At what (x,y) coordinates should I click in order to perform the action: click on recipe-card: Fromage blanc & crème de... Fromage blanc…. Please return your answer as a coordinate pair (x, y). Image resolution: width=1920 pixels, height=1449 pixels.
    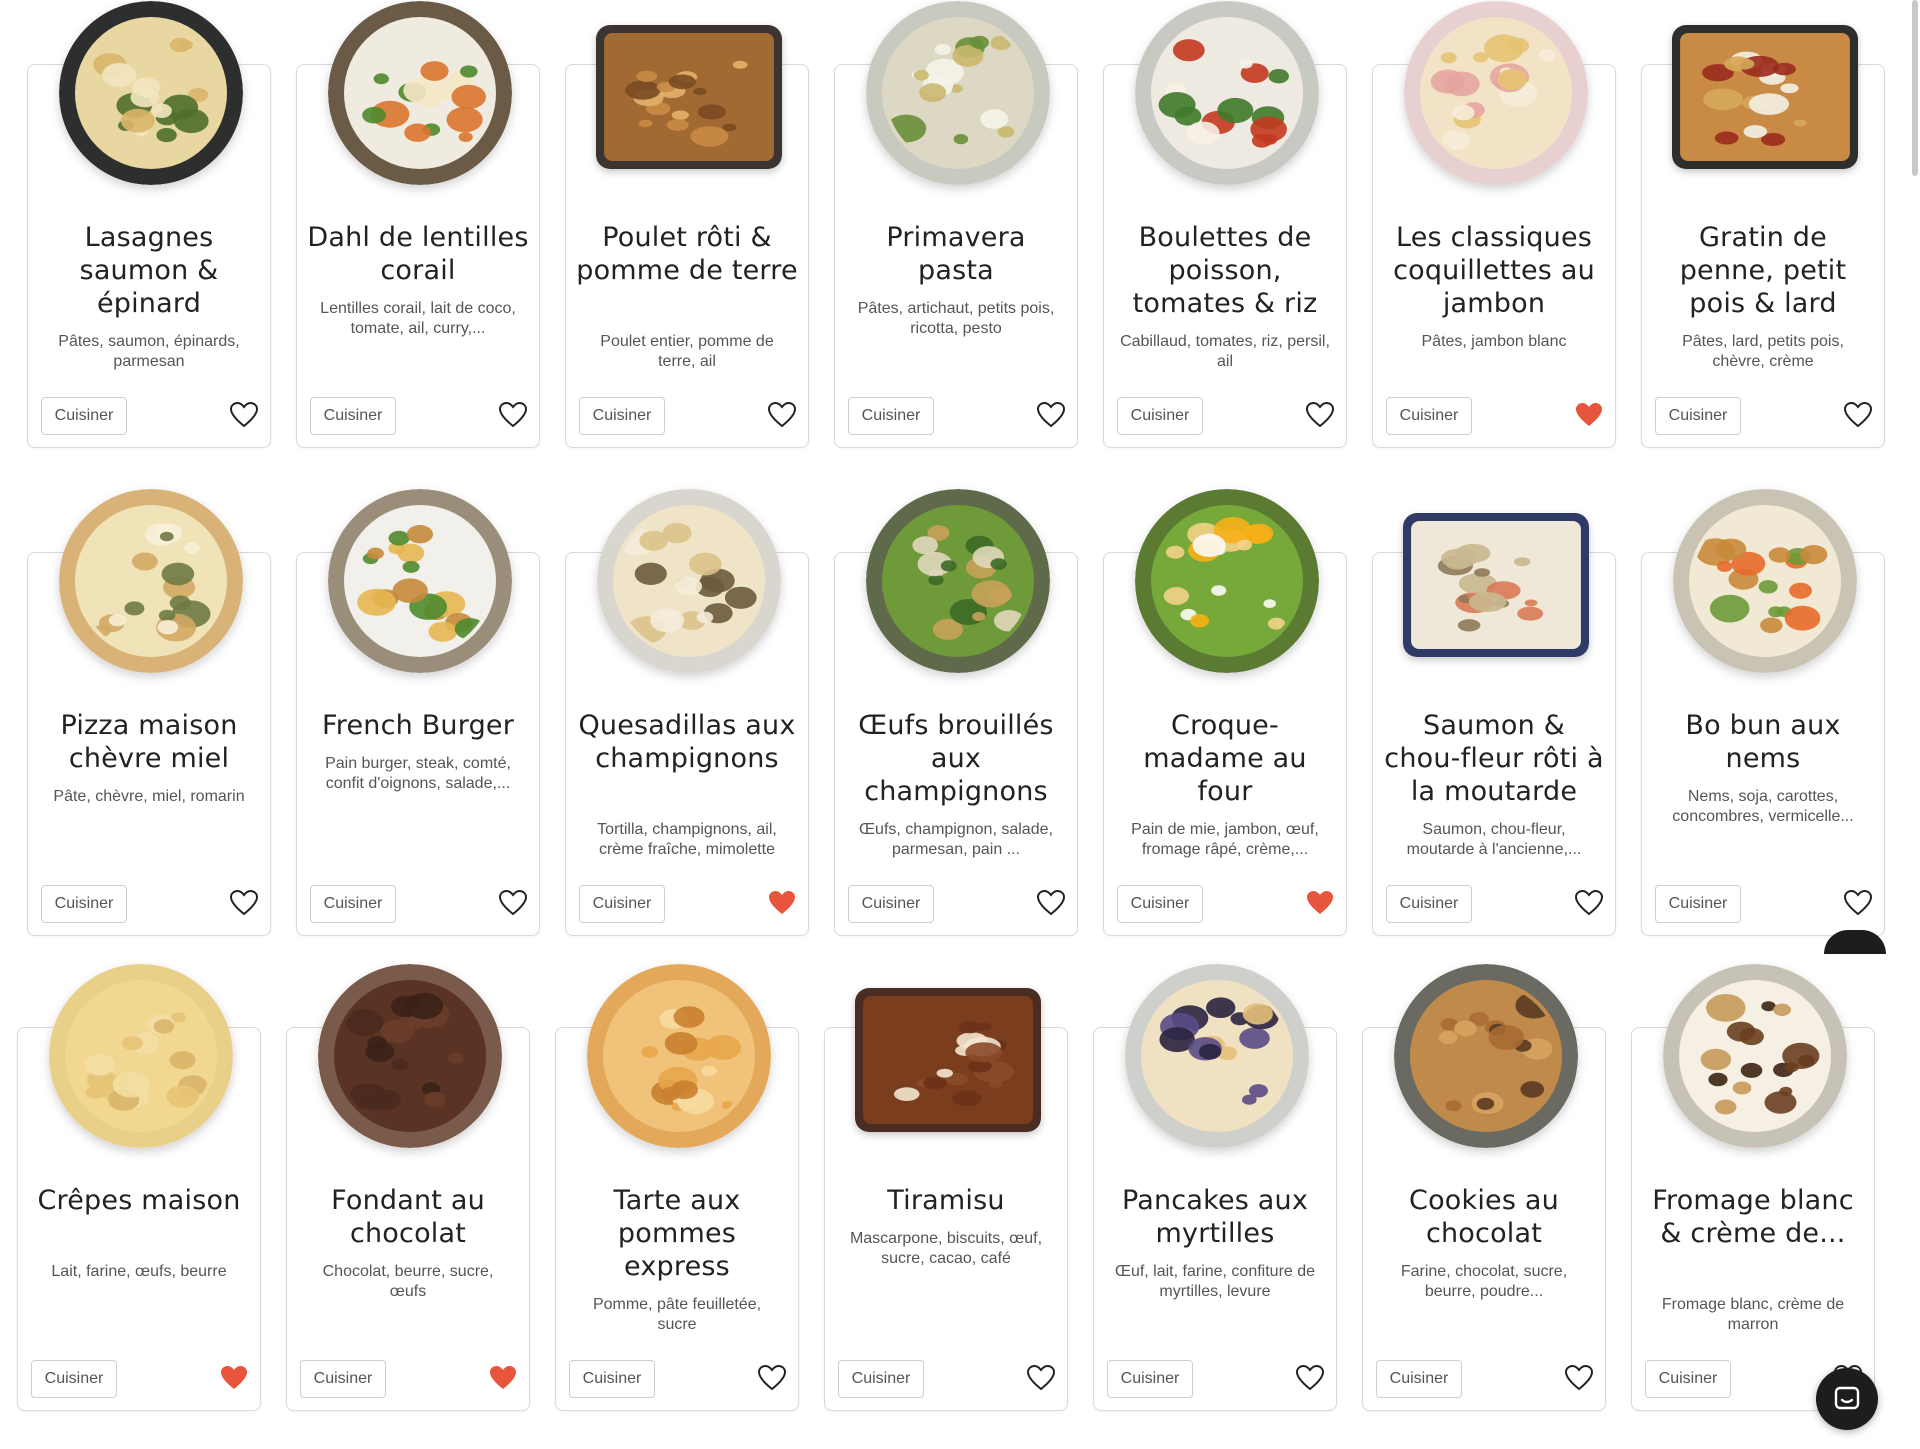
    Looking at the image, I should click on (1753, 1187).